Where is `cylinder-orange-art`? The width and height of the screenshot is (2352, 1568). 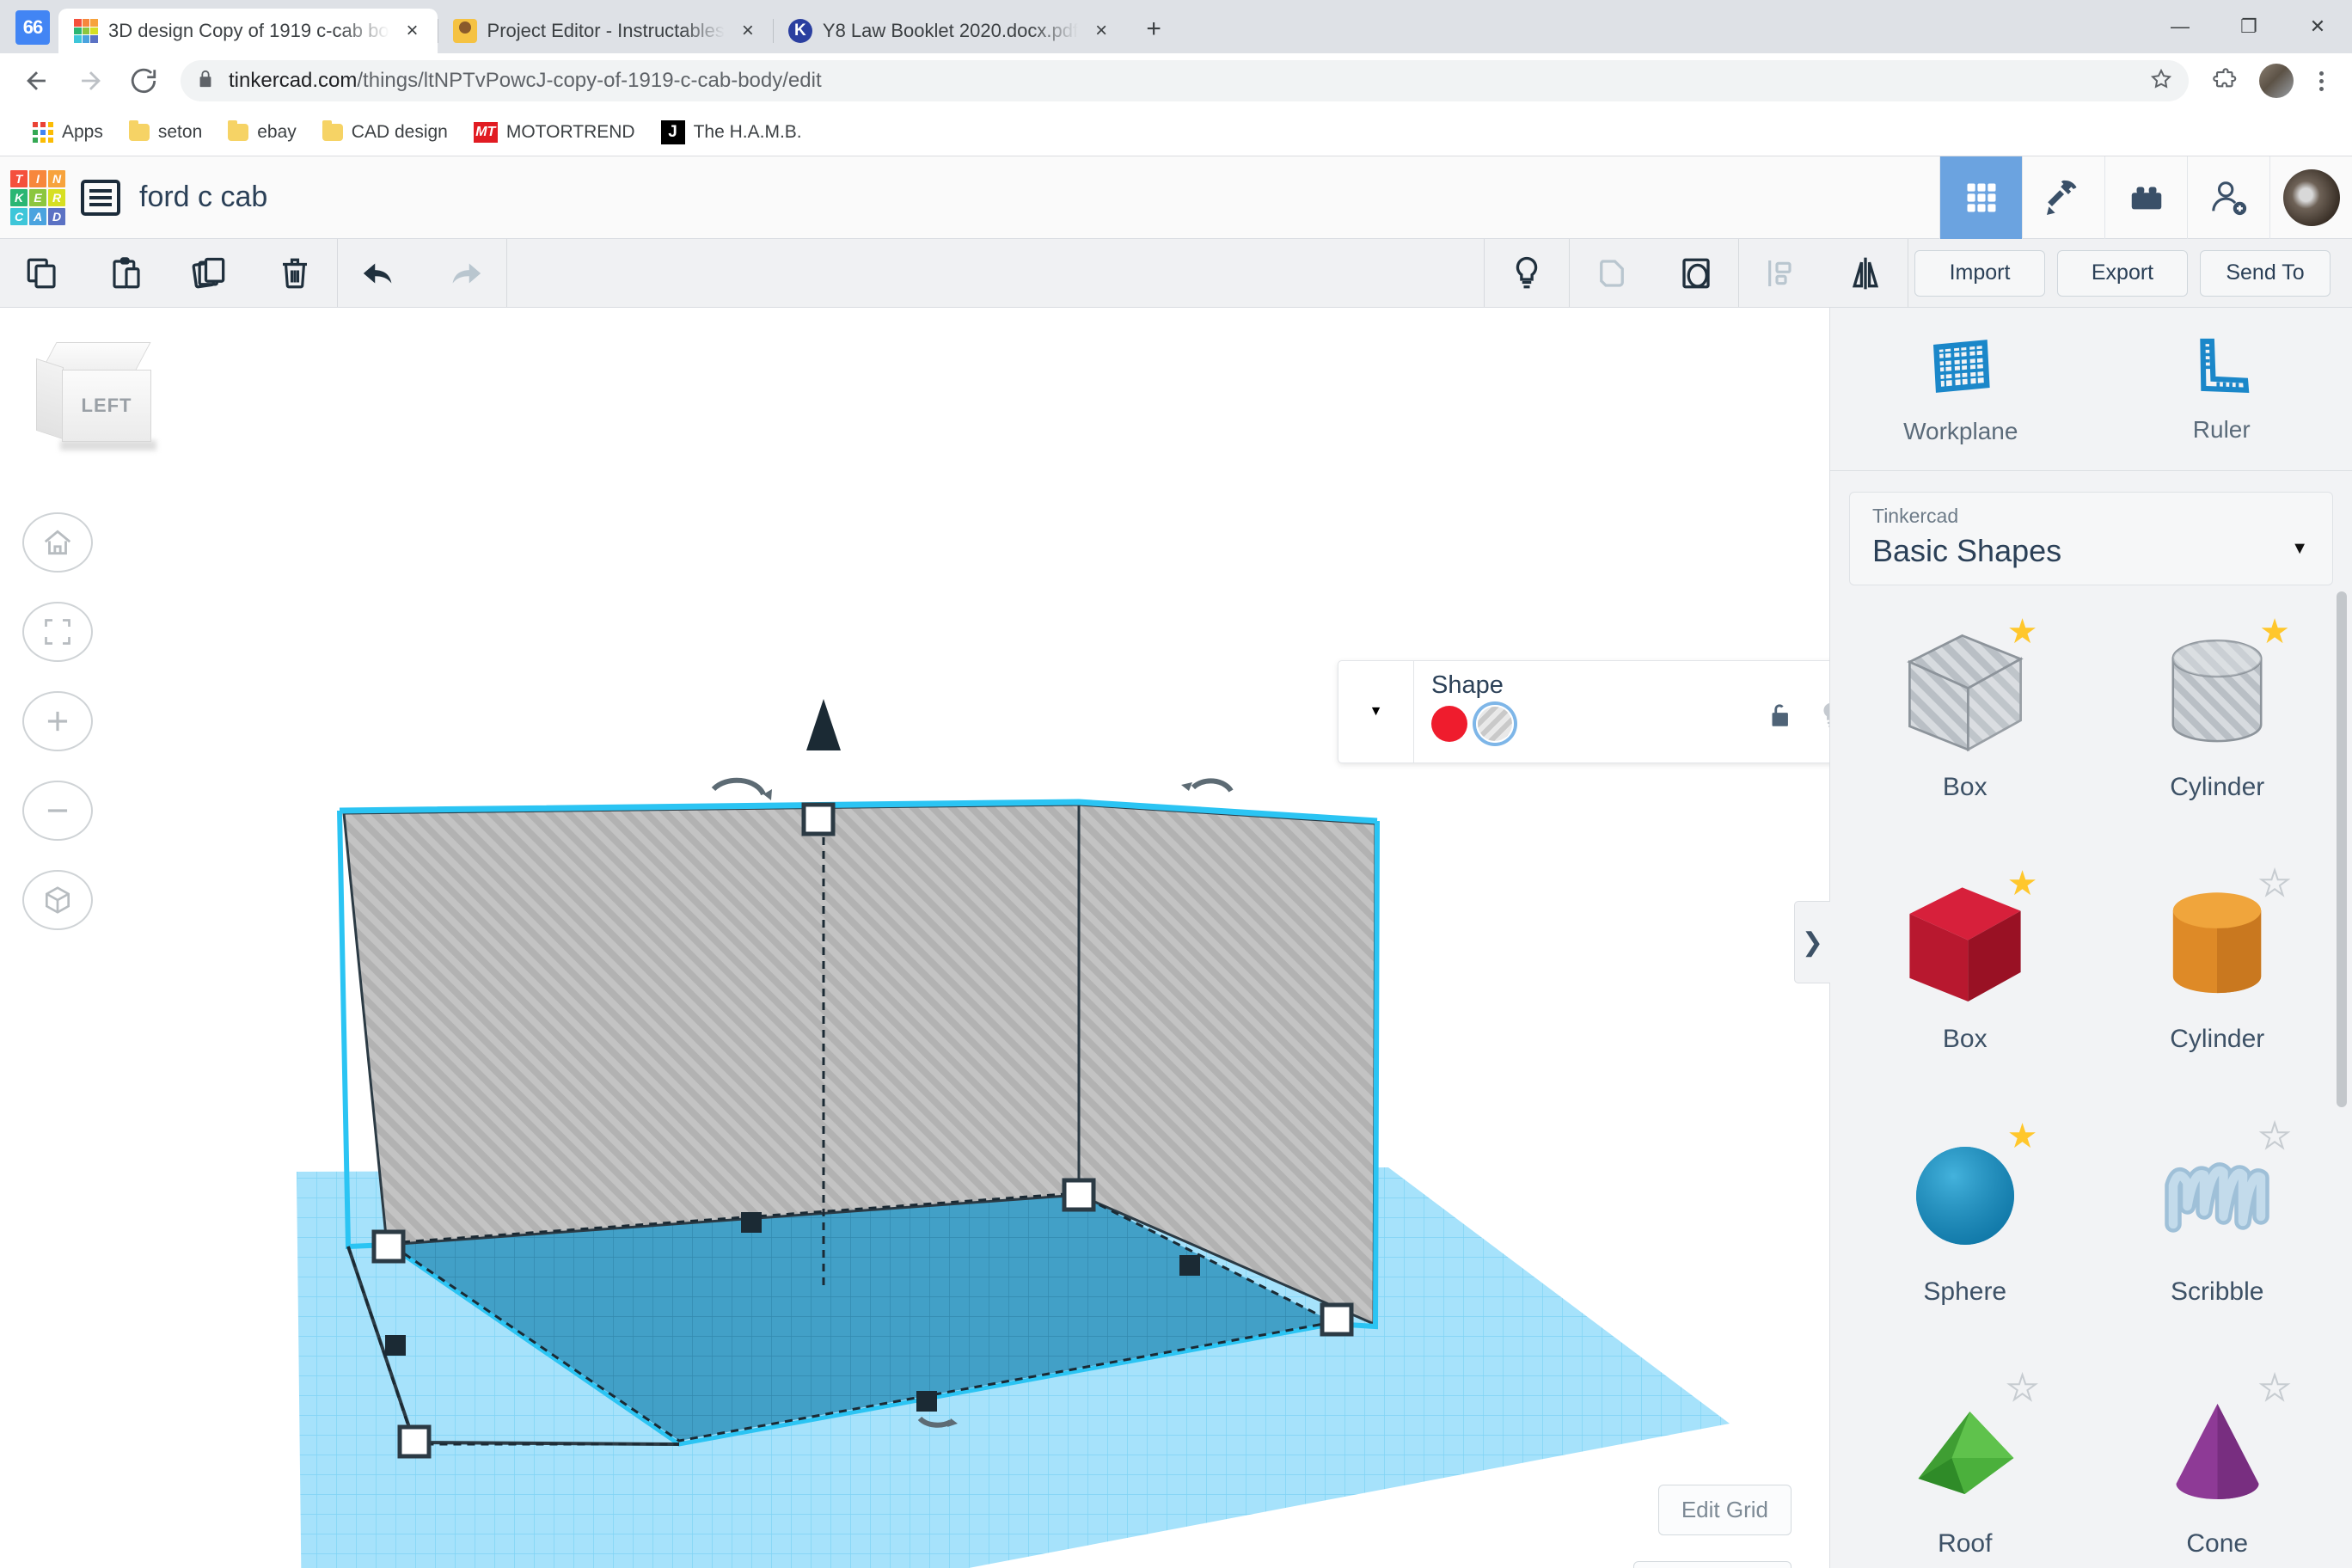
cylinder-orange-art is located at coordinates (2218, 943).